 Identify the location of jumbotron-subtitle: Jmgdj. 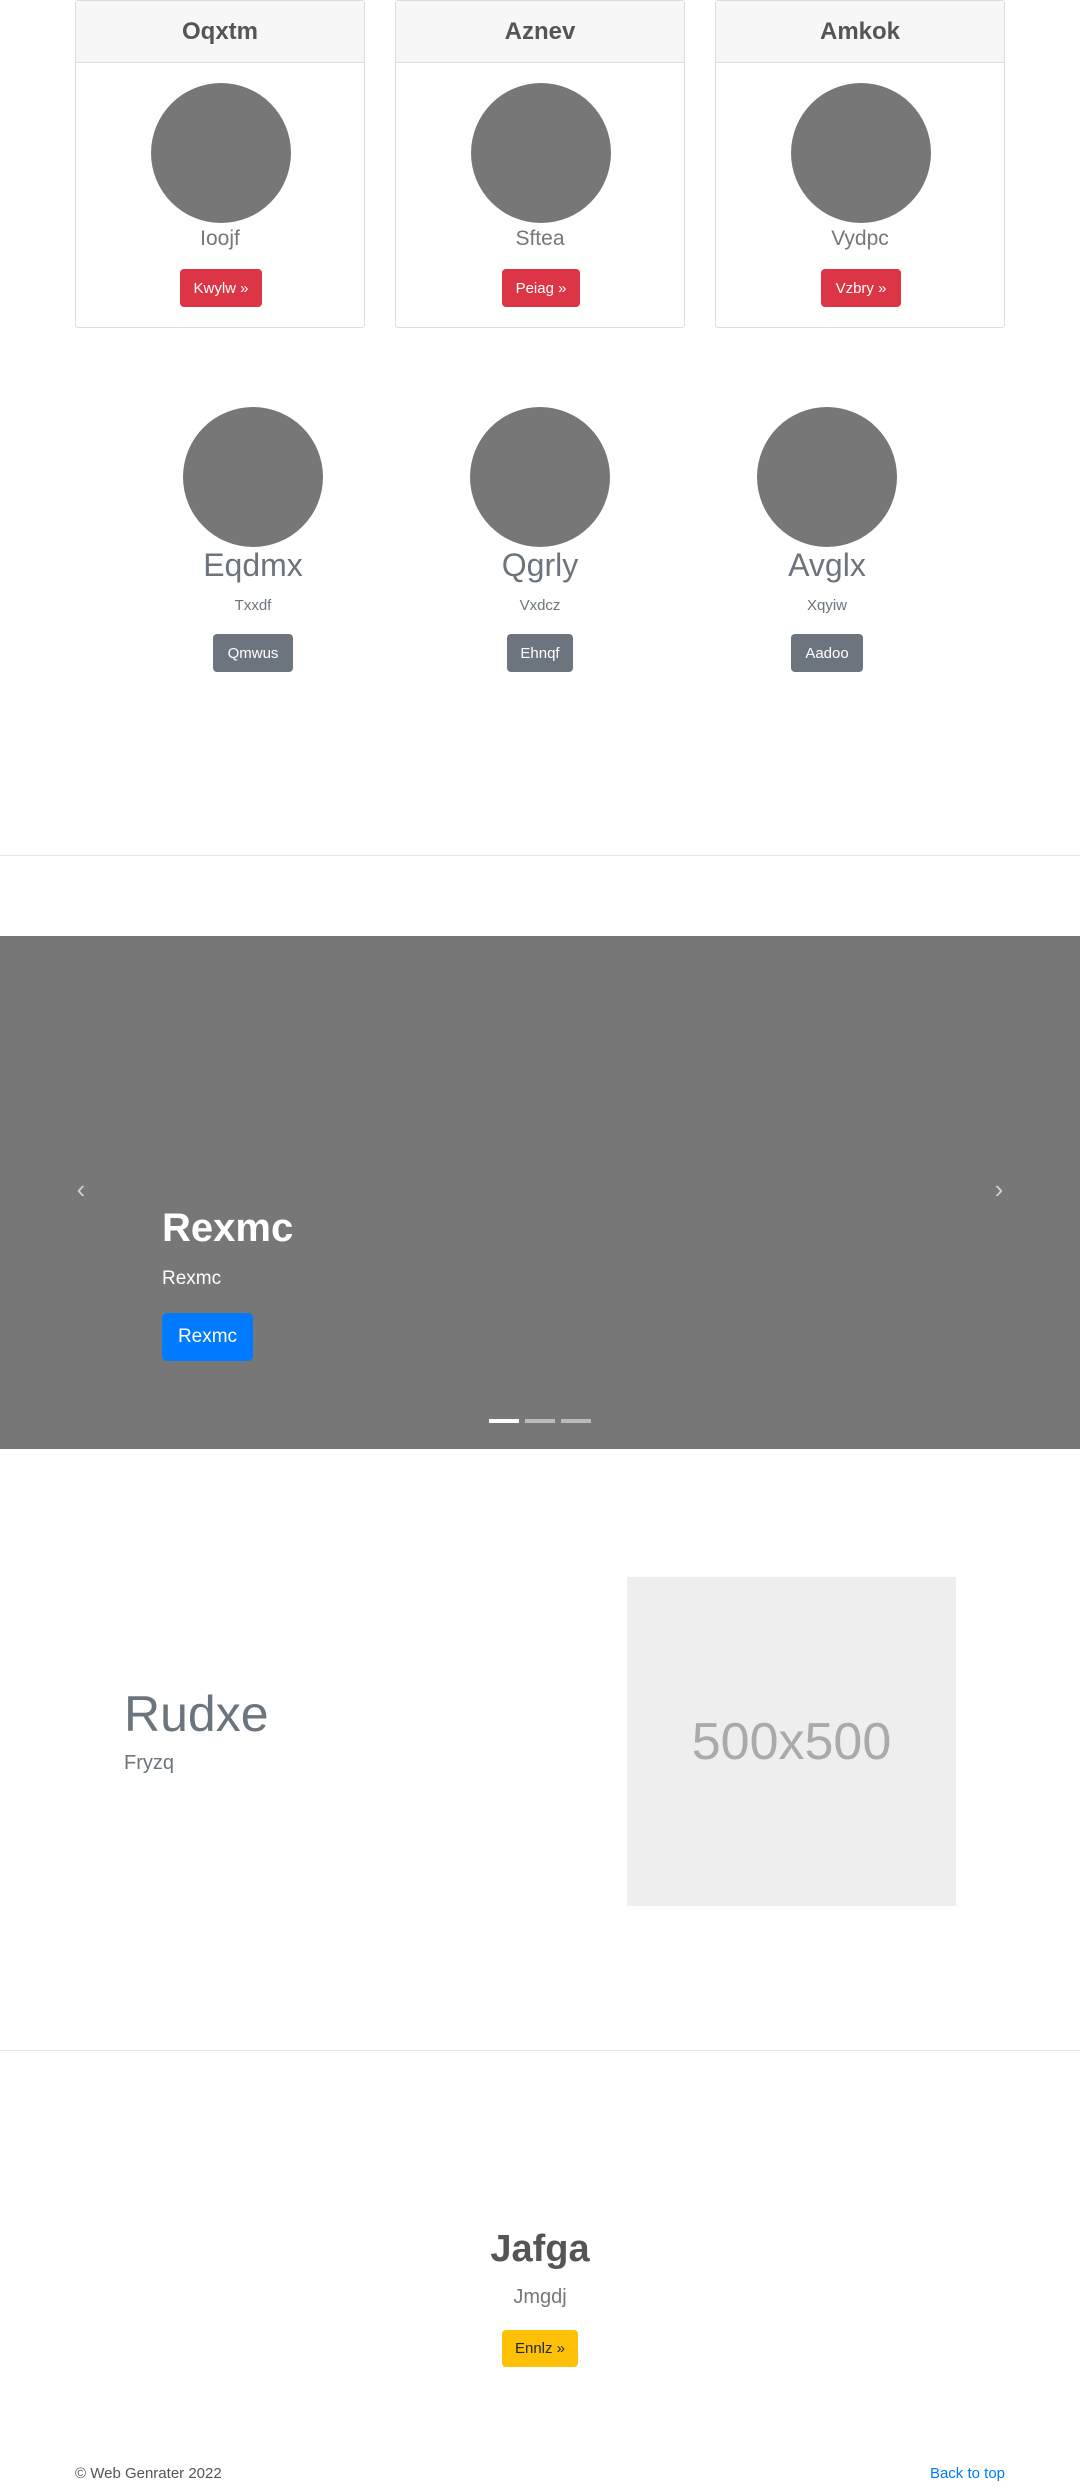
(540, 2297).